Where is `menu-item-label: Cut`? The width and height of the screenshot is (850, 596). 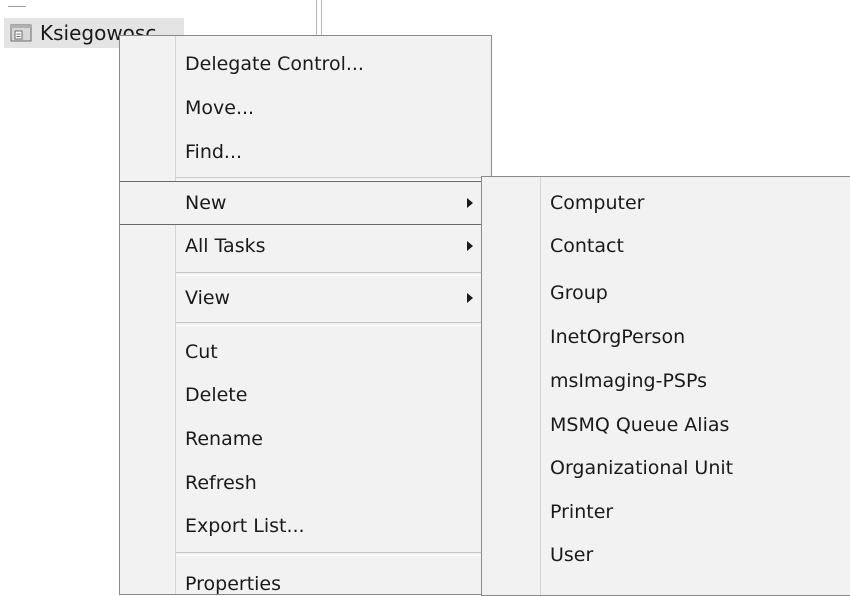 menu-item-label: Cut is located at coordinates (201, 352).